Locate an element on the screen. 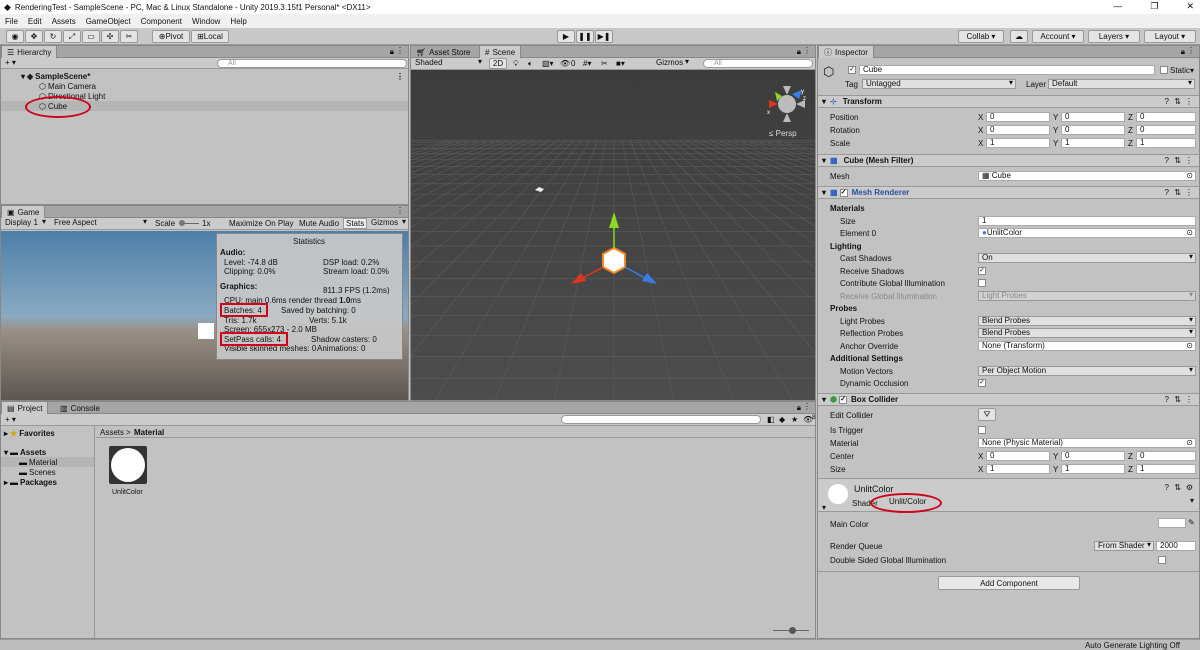 The image size is (1200, 650). tree-favorites: ▸ ★ Favorites is located at coordinates (47, 433).